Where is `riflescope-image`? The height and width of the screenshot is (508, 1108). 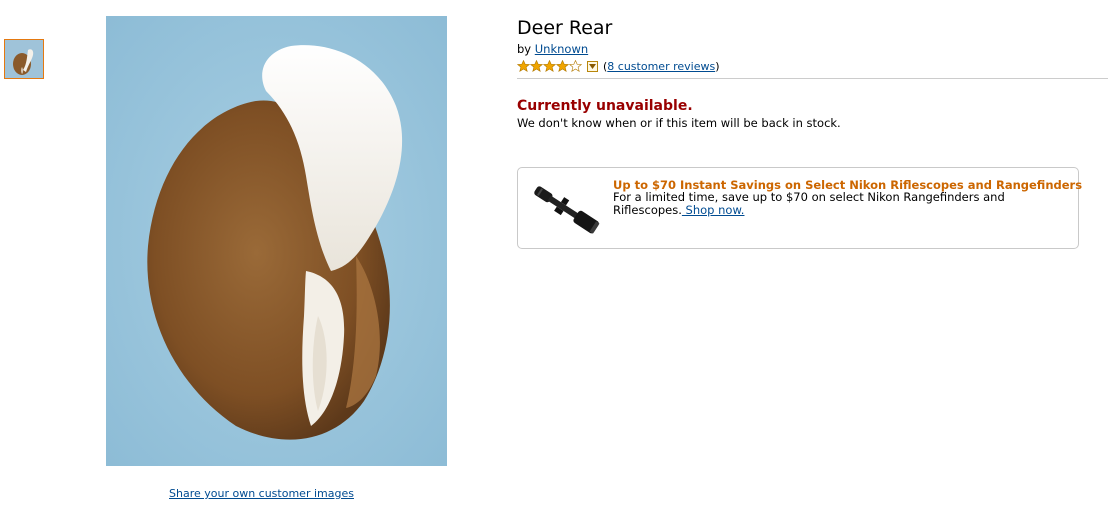
riflescope-image is located at coordinates (566, 209).